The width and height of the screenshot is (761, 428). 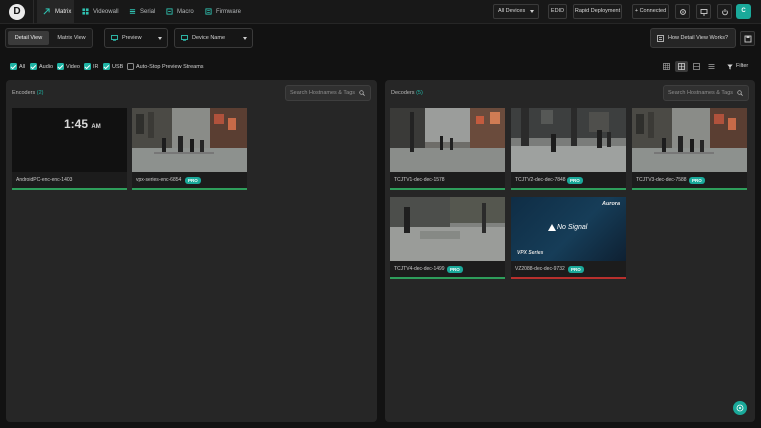 What do you see at coordinates (447, 180) in the screenshot?
I see `card-footer: TCJTV1-dec-dec-1578` at bounding box center [447, 180].